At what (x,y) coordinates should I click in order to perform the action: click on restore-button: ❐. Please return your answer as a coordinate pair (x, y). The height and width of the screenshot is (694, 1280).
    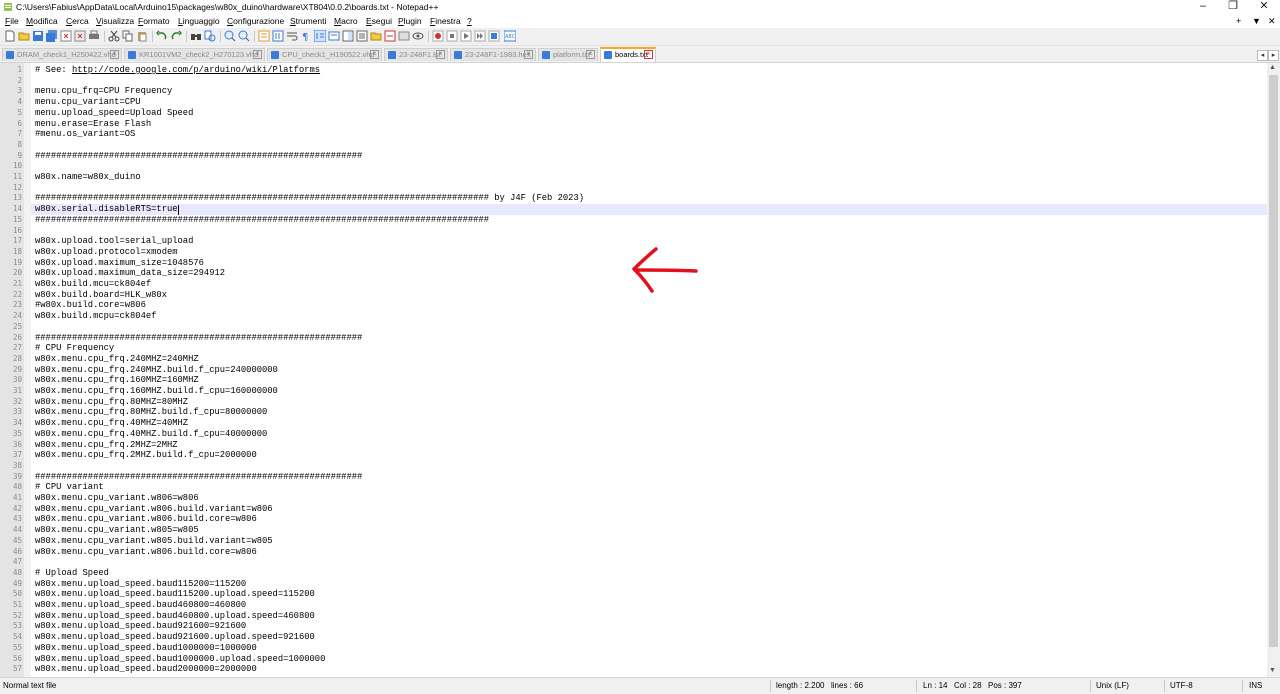
    Looking at the image, I should click on (1233, 7).